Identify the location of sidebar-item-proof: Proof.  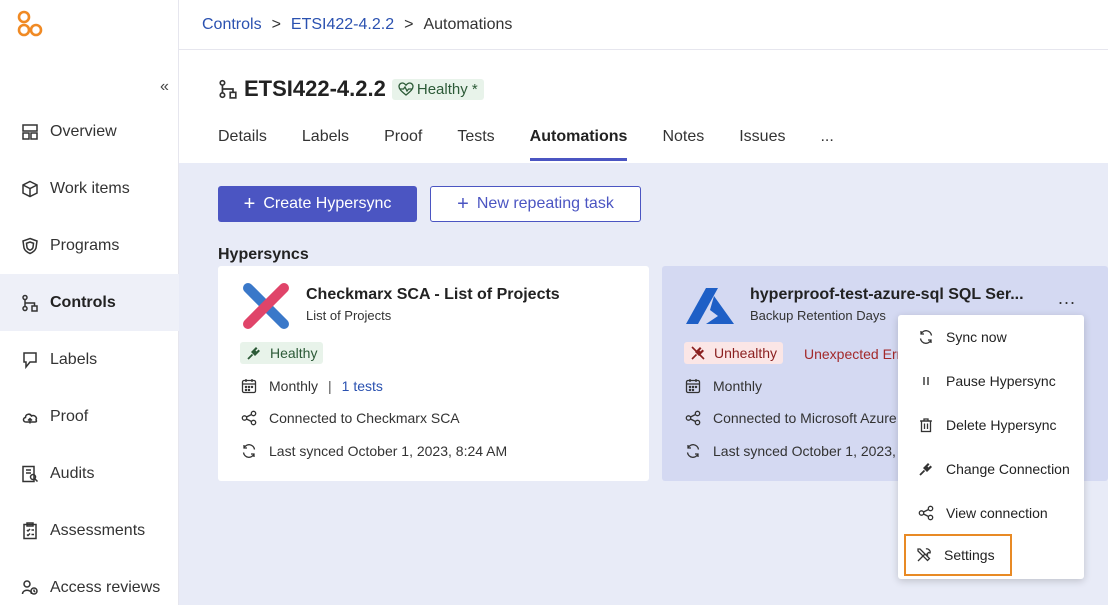
(89, 416).